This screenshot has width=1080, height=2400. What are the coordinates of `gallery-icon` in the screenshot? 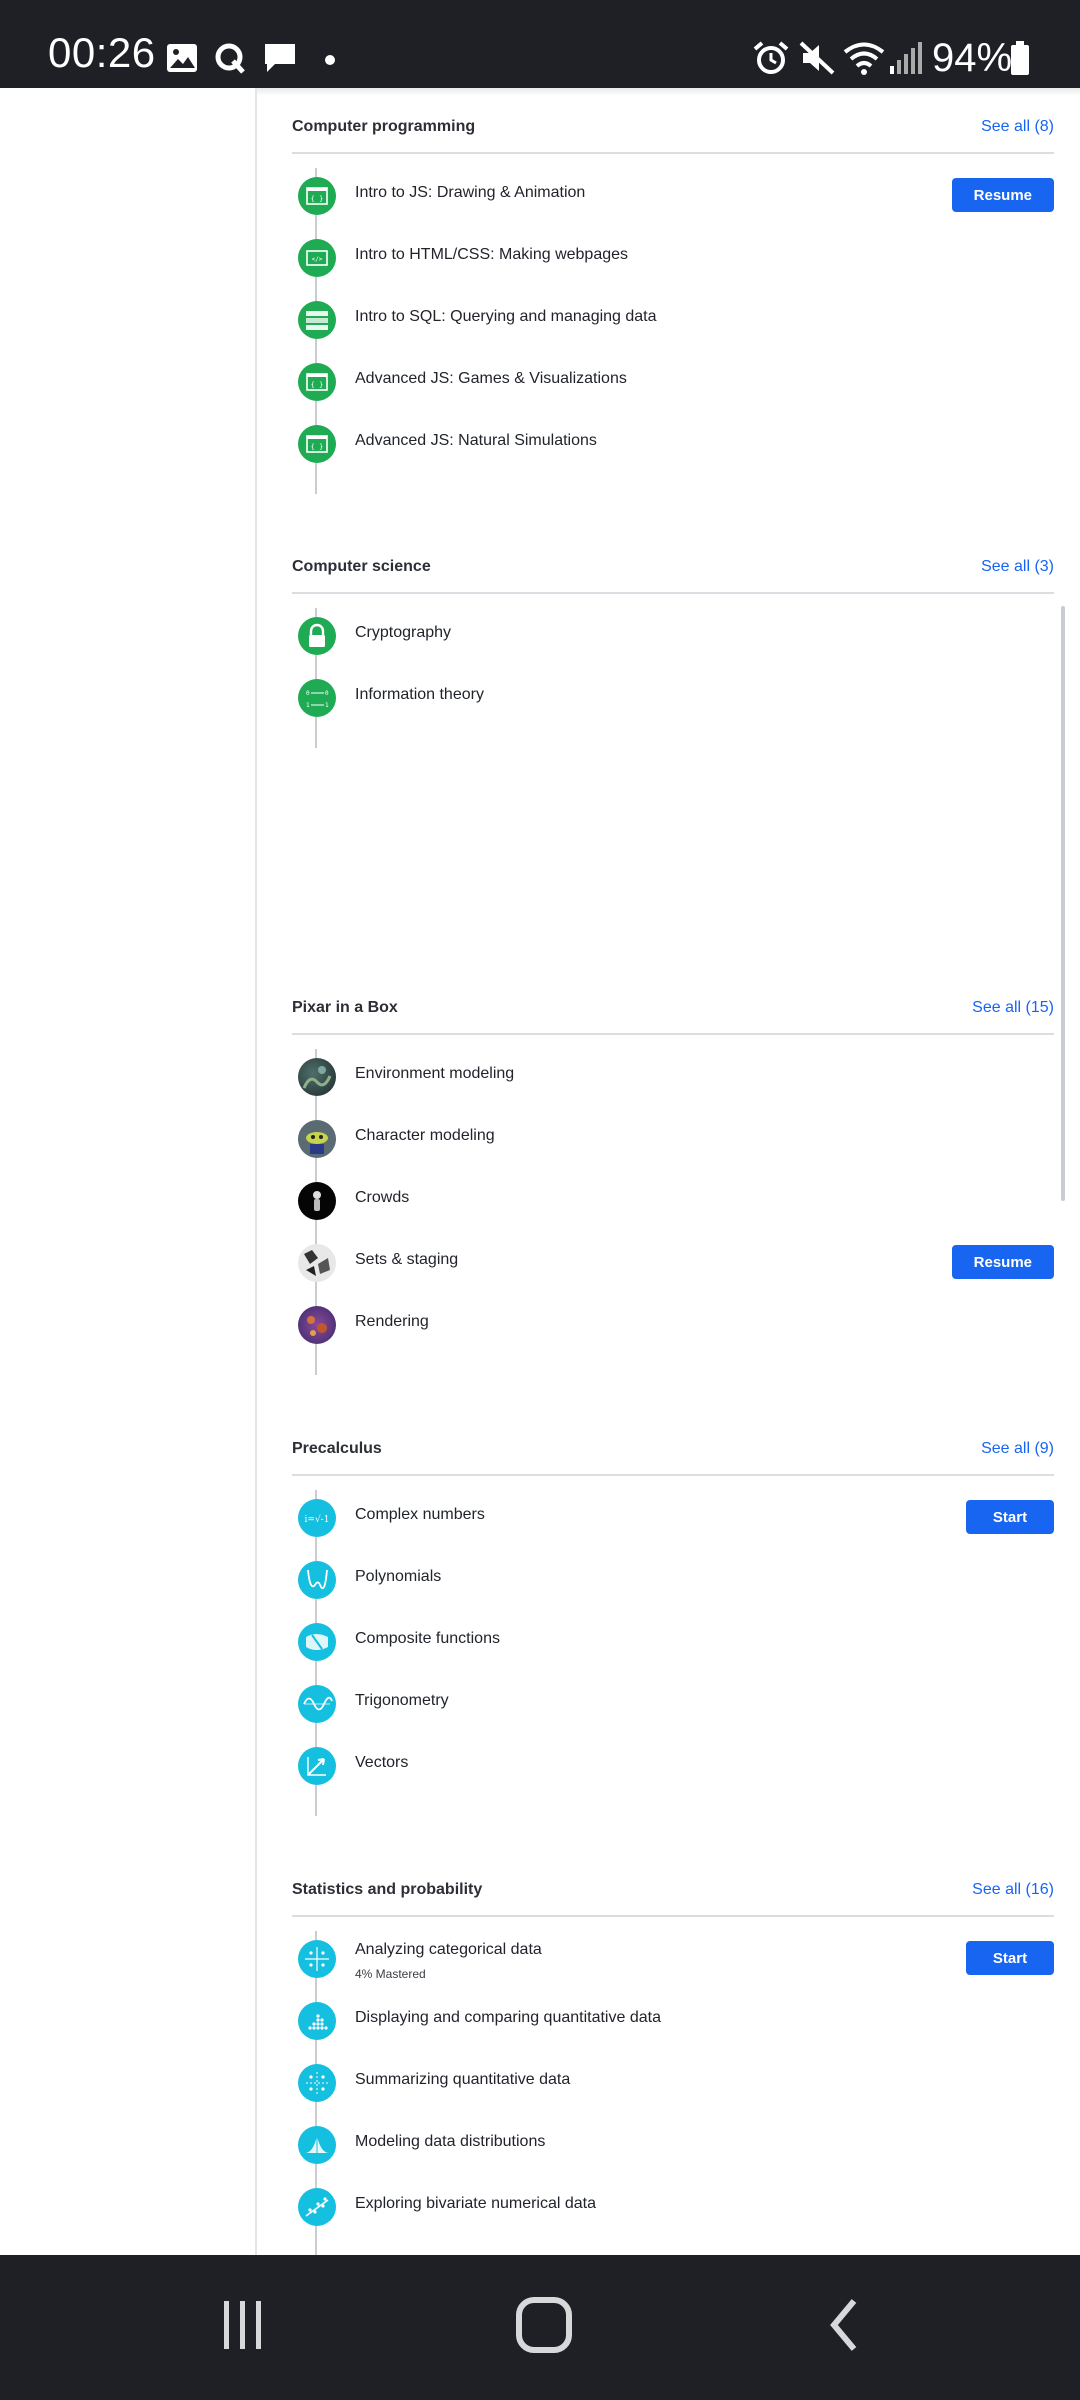 It's located at (182, 58).